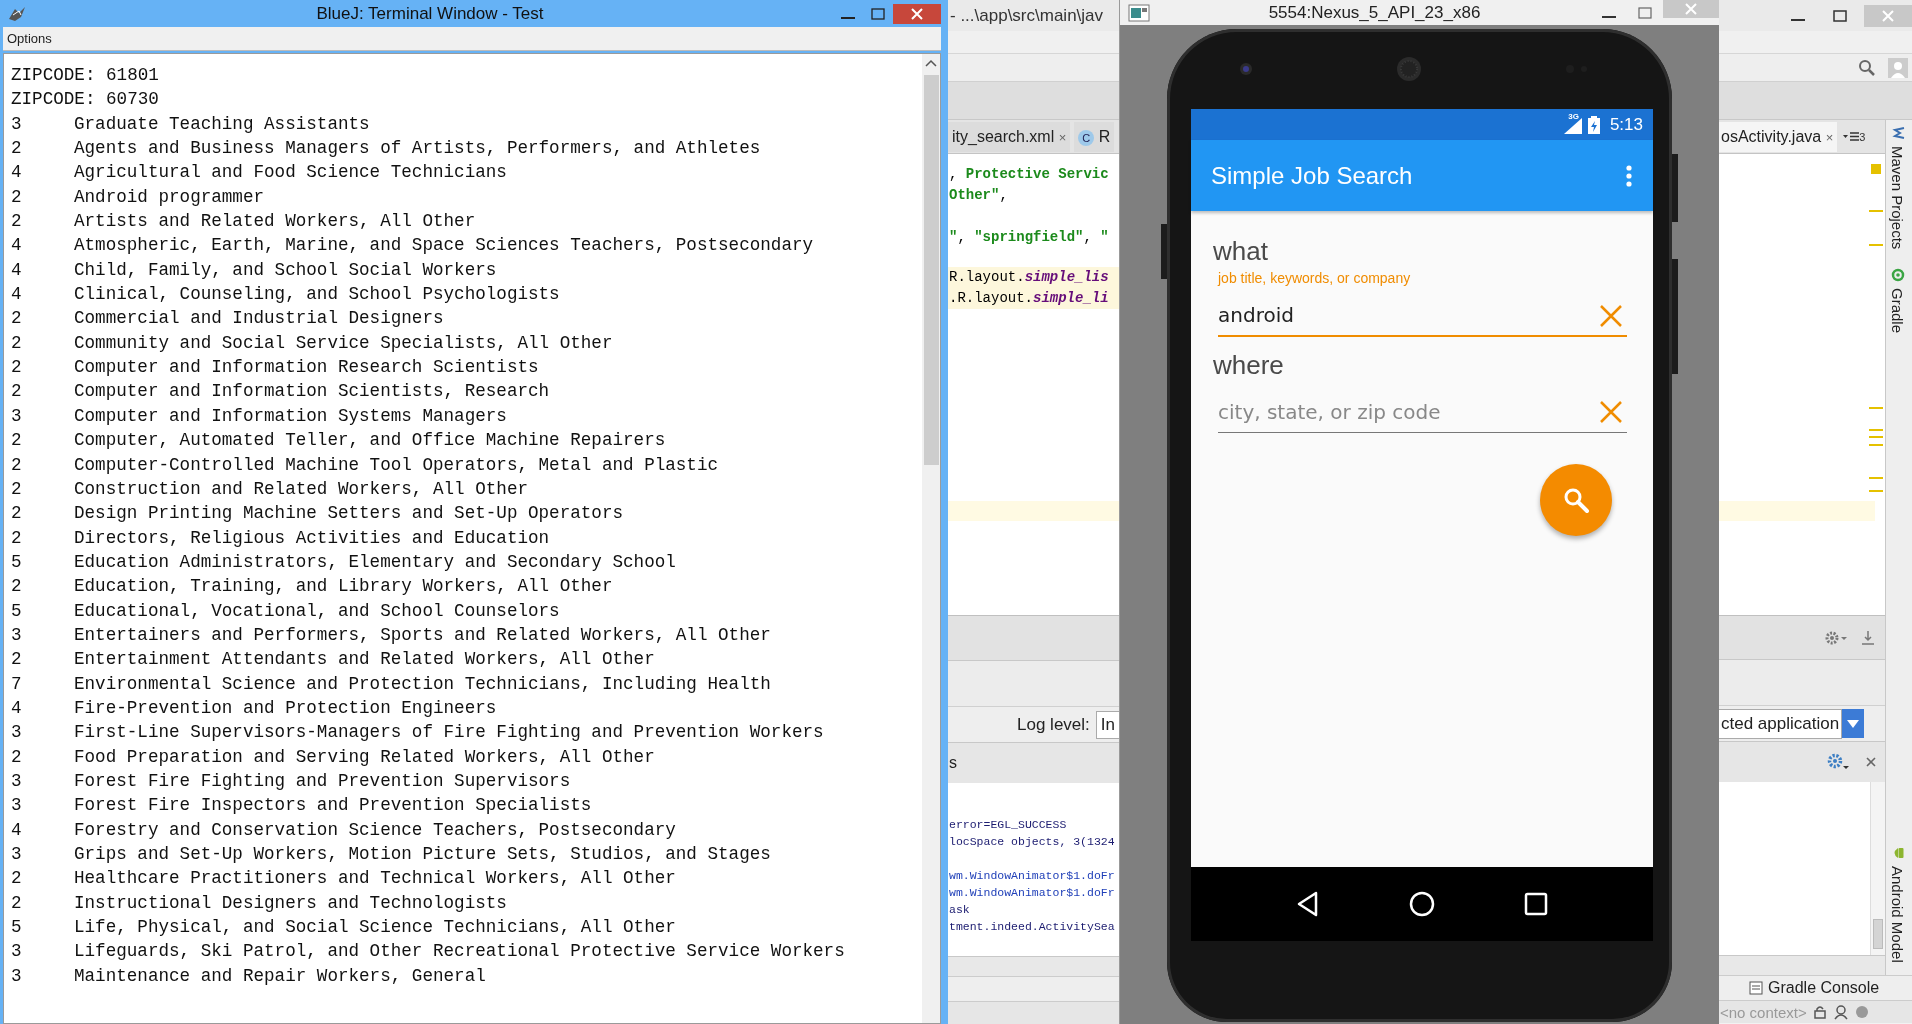 The height and width of the screenshot is (1024, 1912). What do you see at coordinates (1819, 1012) in the screenshot?
I see `lock-icon` at bounding box center [1819, 1012].